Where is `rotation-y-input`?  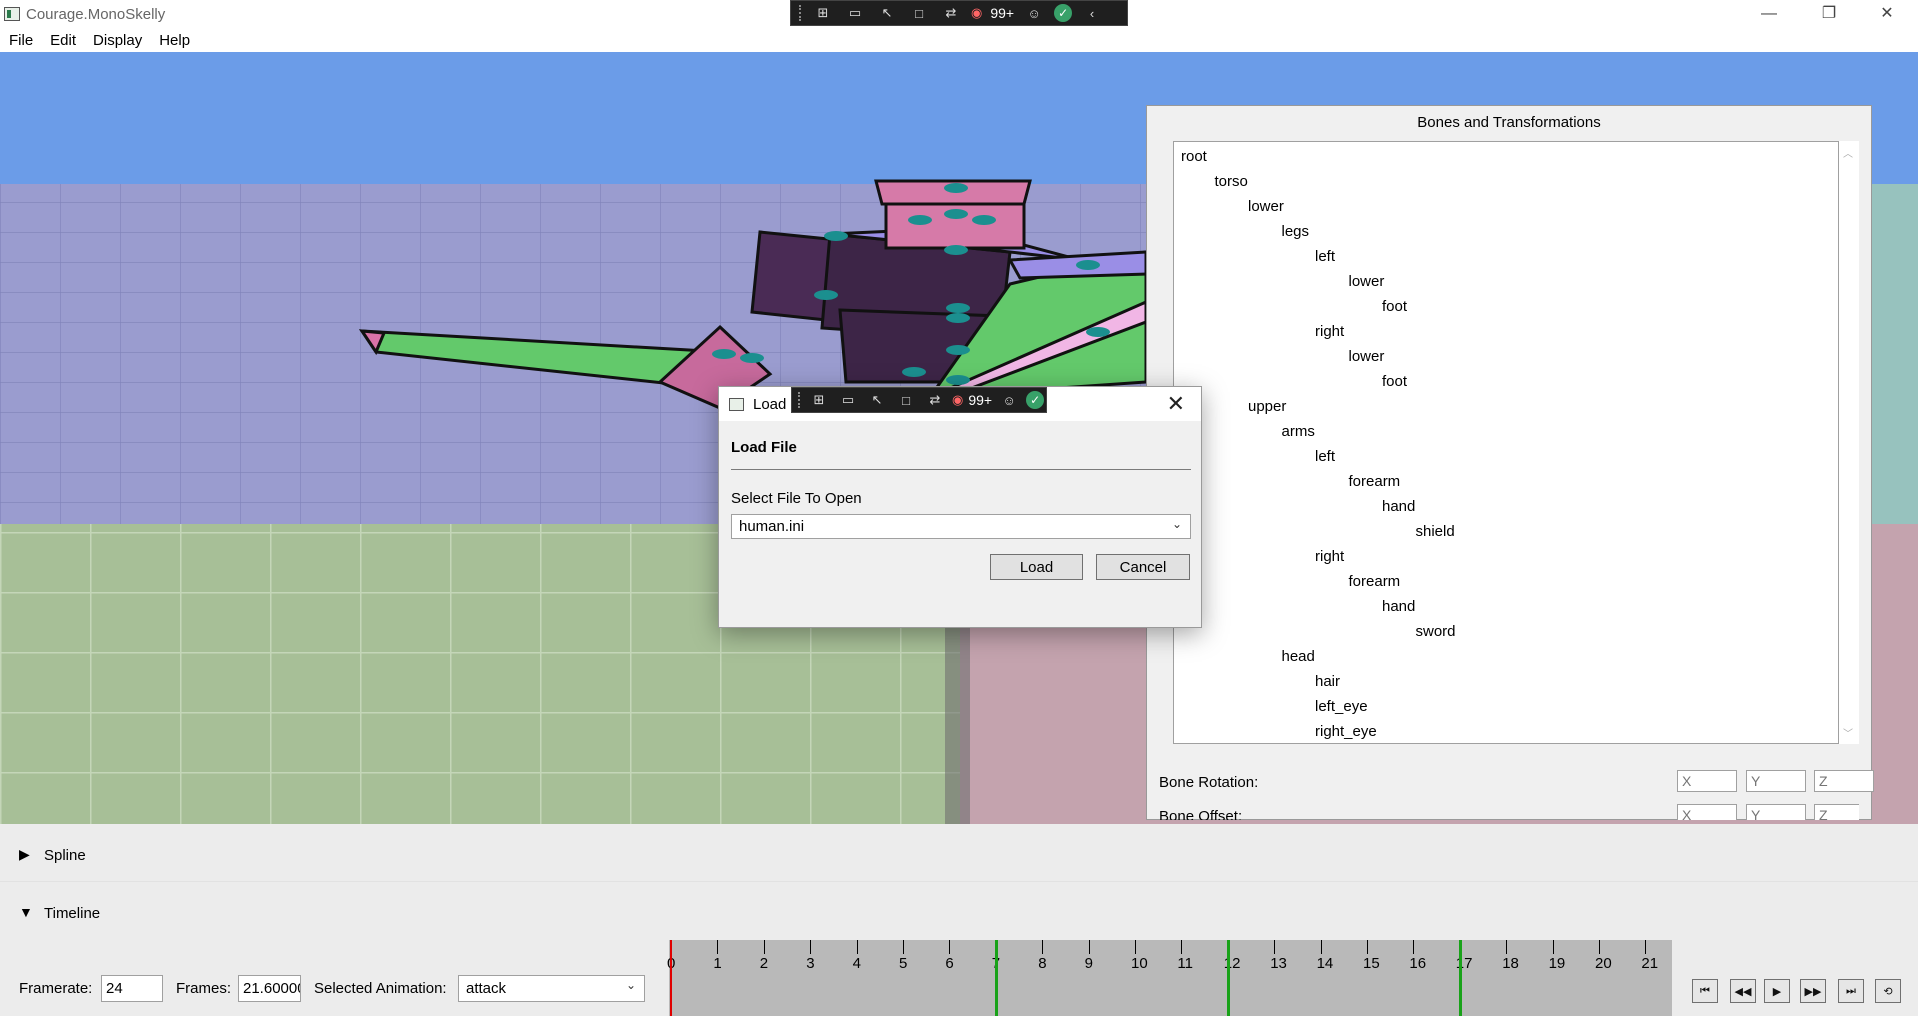 rotation-y-input is located at coordinates (1776, 781).